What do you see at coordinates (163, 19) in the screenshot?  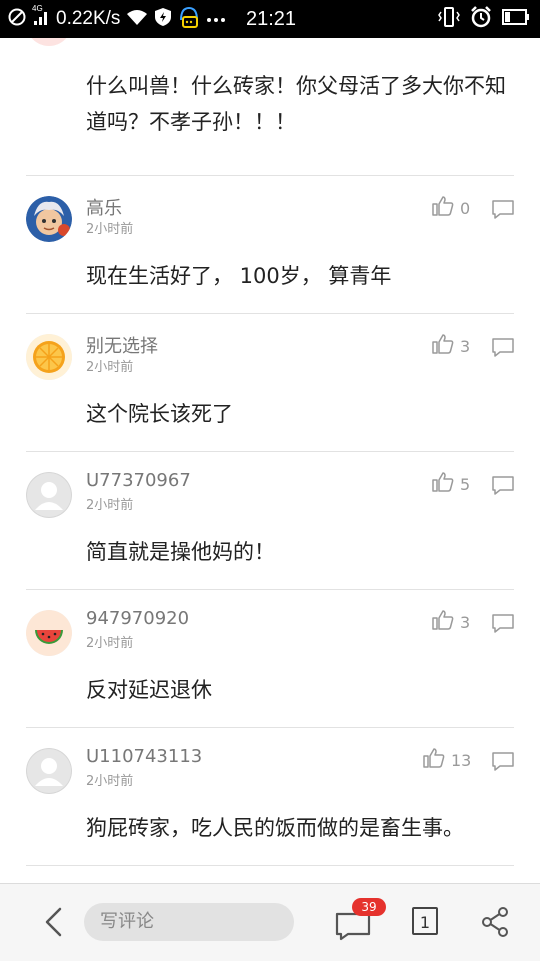 I see `shield-icon` at bounding box center [163, 19].